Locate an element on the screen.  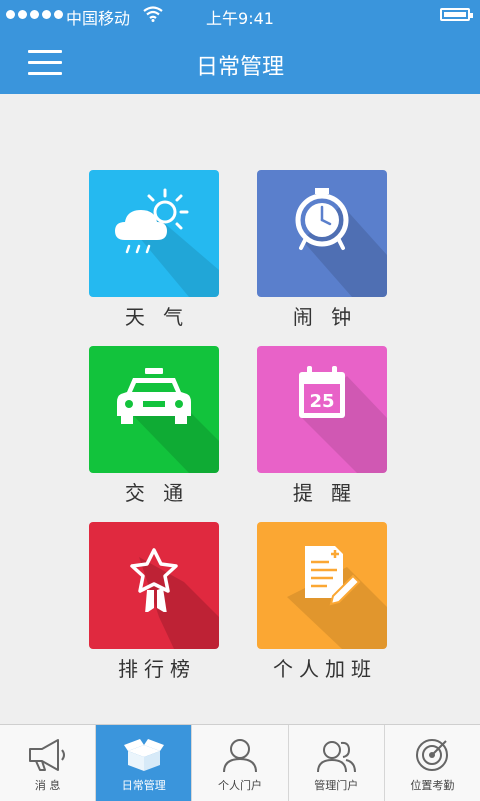
tile-reminder: 25 提 醒 is located at coordinates (322, 426).